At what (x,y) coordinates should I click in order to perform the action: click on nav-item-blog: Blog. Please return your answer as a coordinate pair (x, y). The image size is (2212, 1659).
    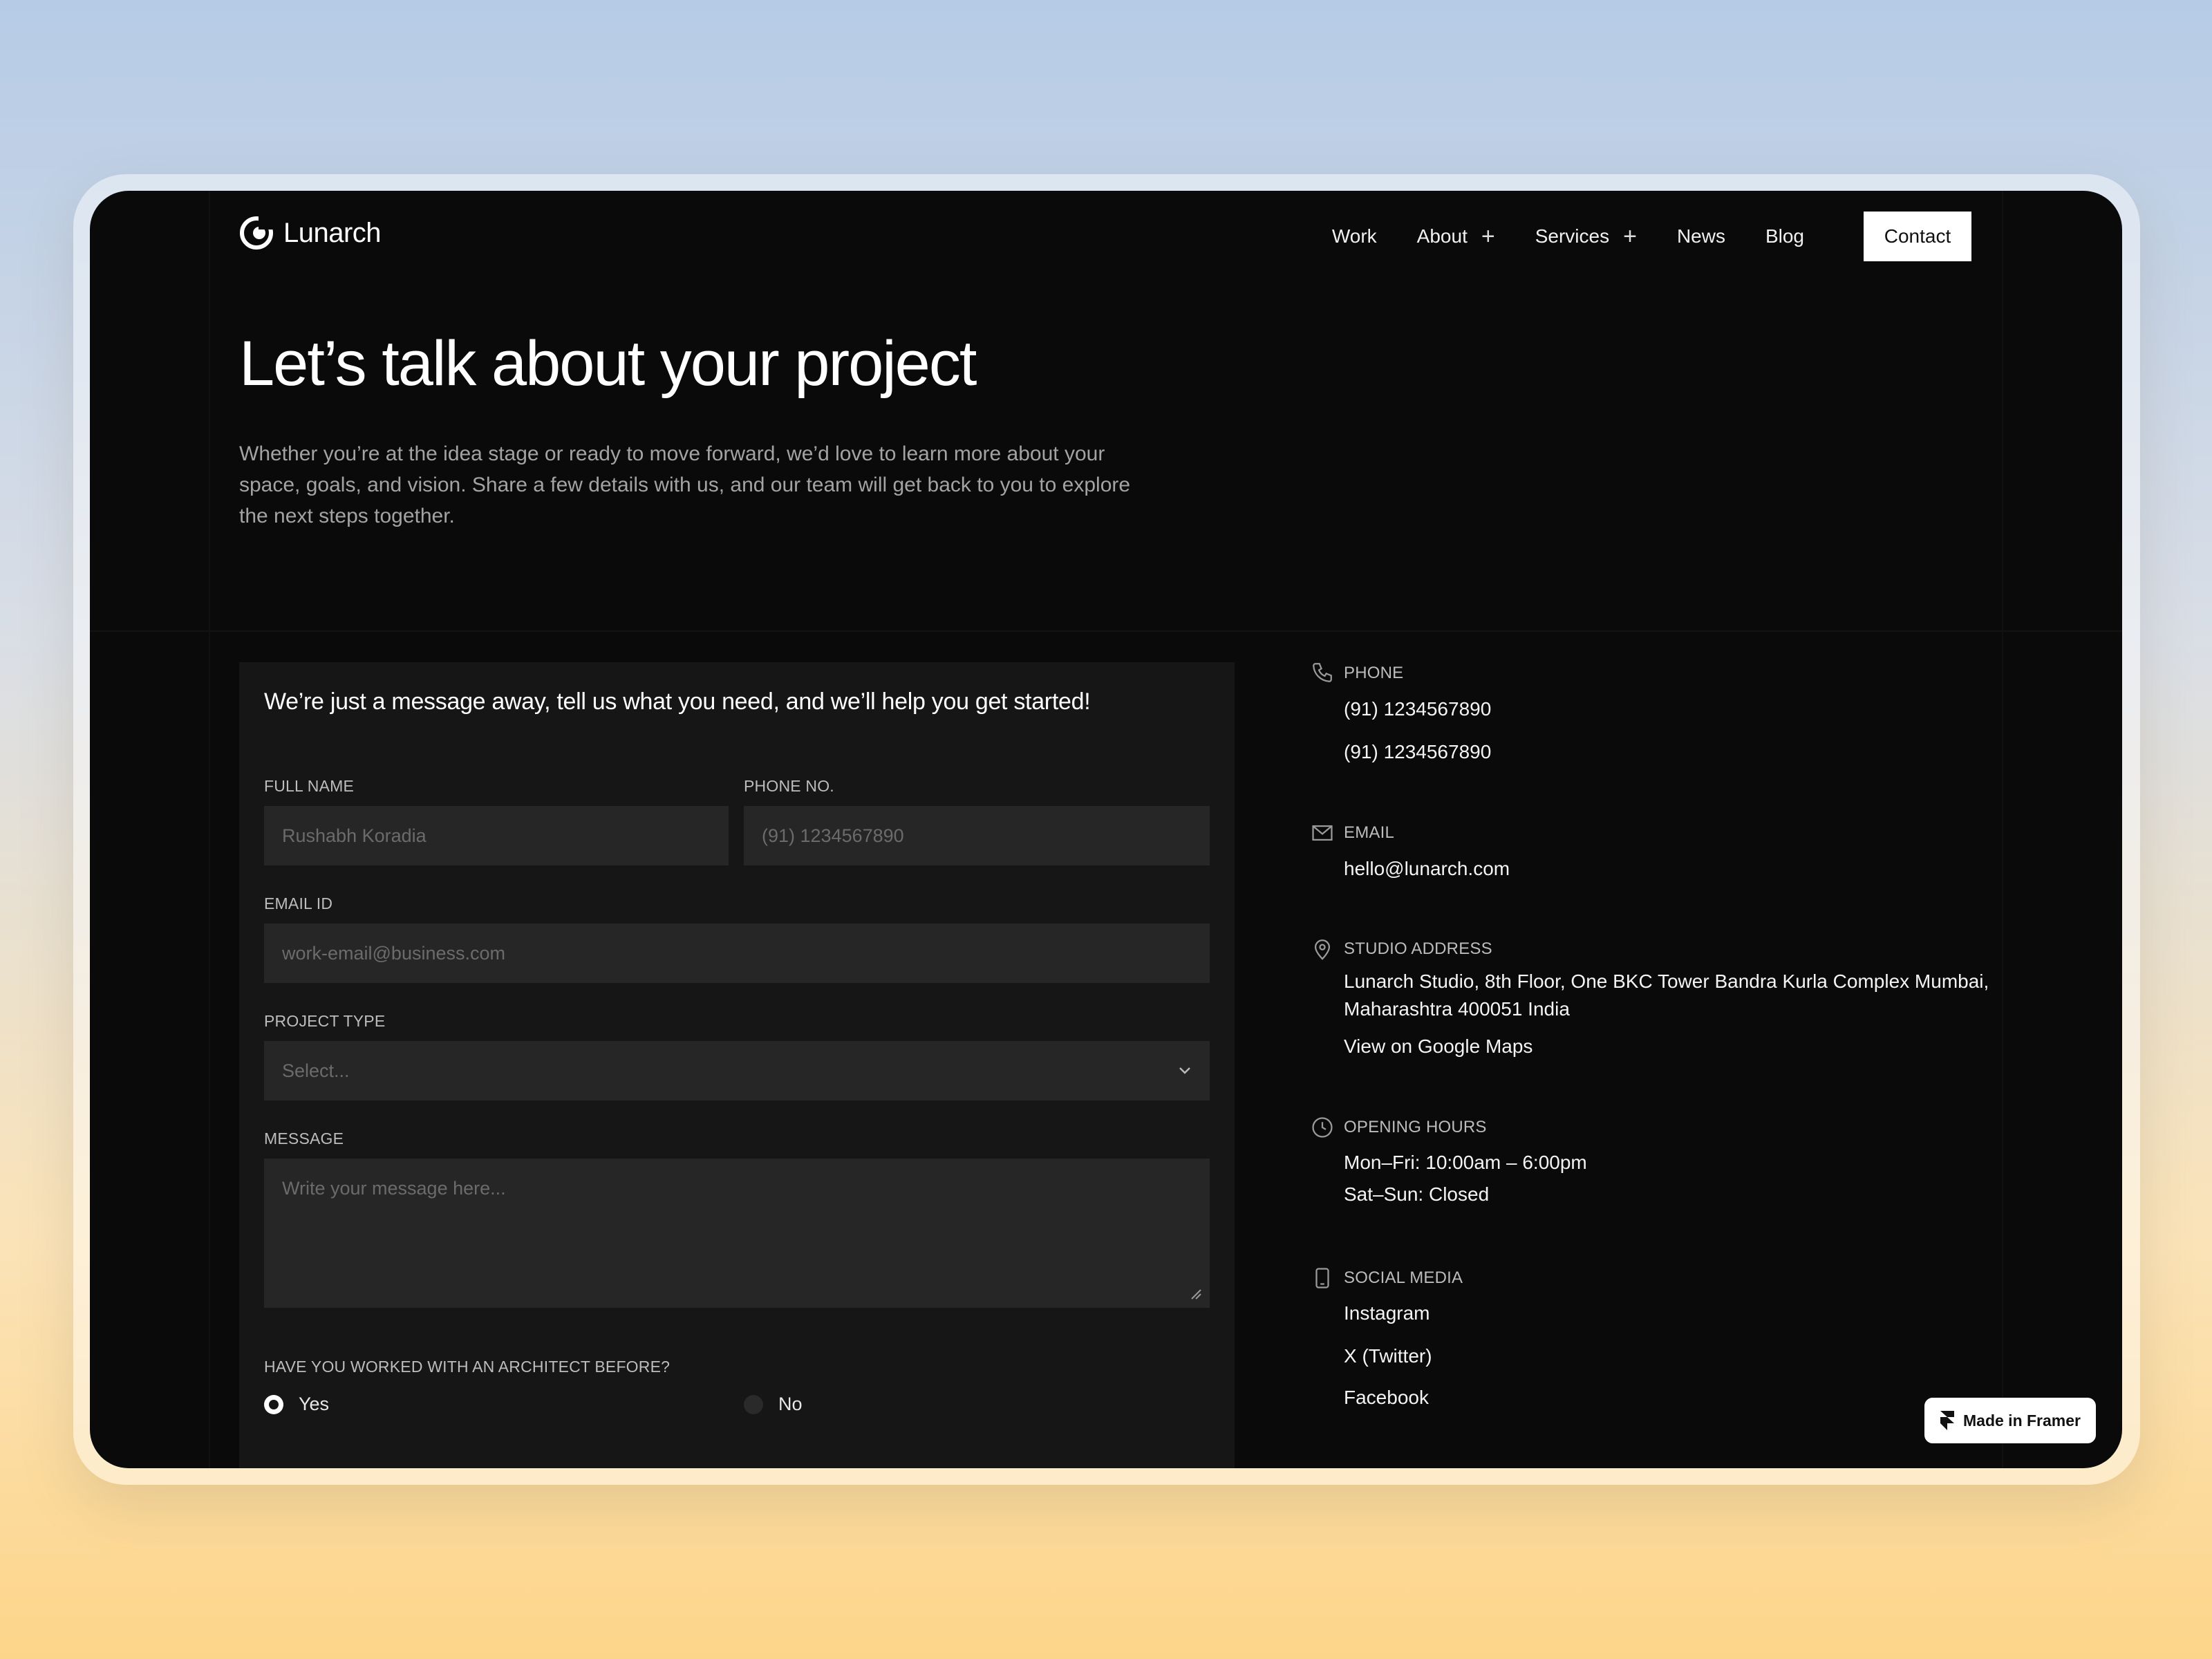
    Looking at the image, I should click on (1784, 236).